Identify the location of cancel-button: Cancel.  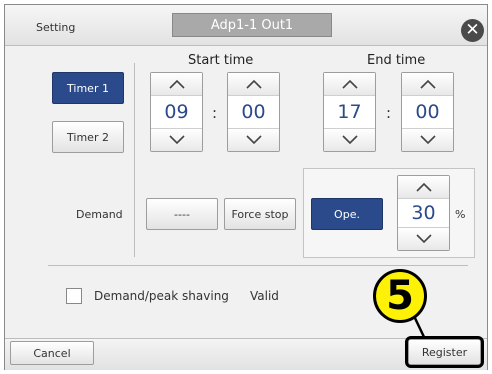
(52, 353).